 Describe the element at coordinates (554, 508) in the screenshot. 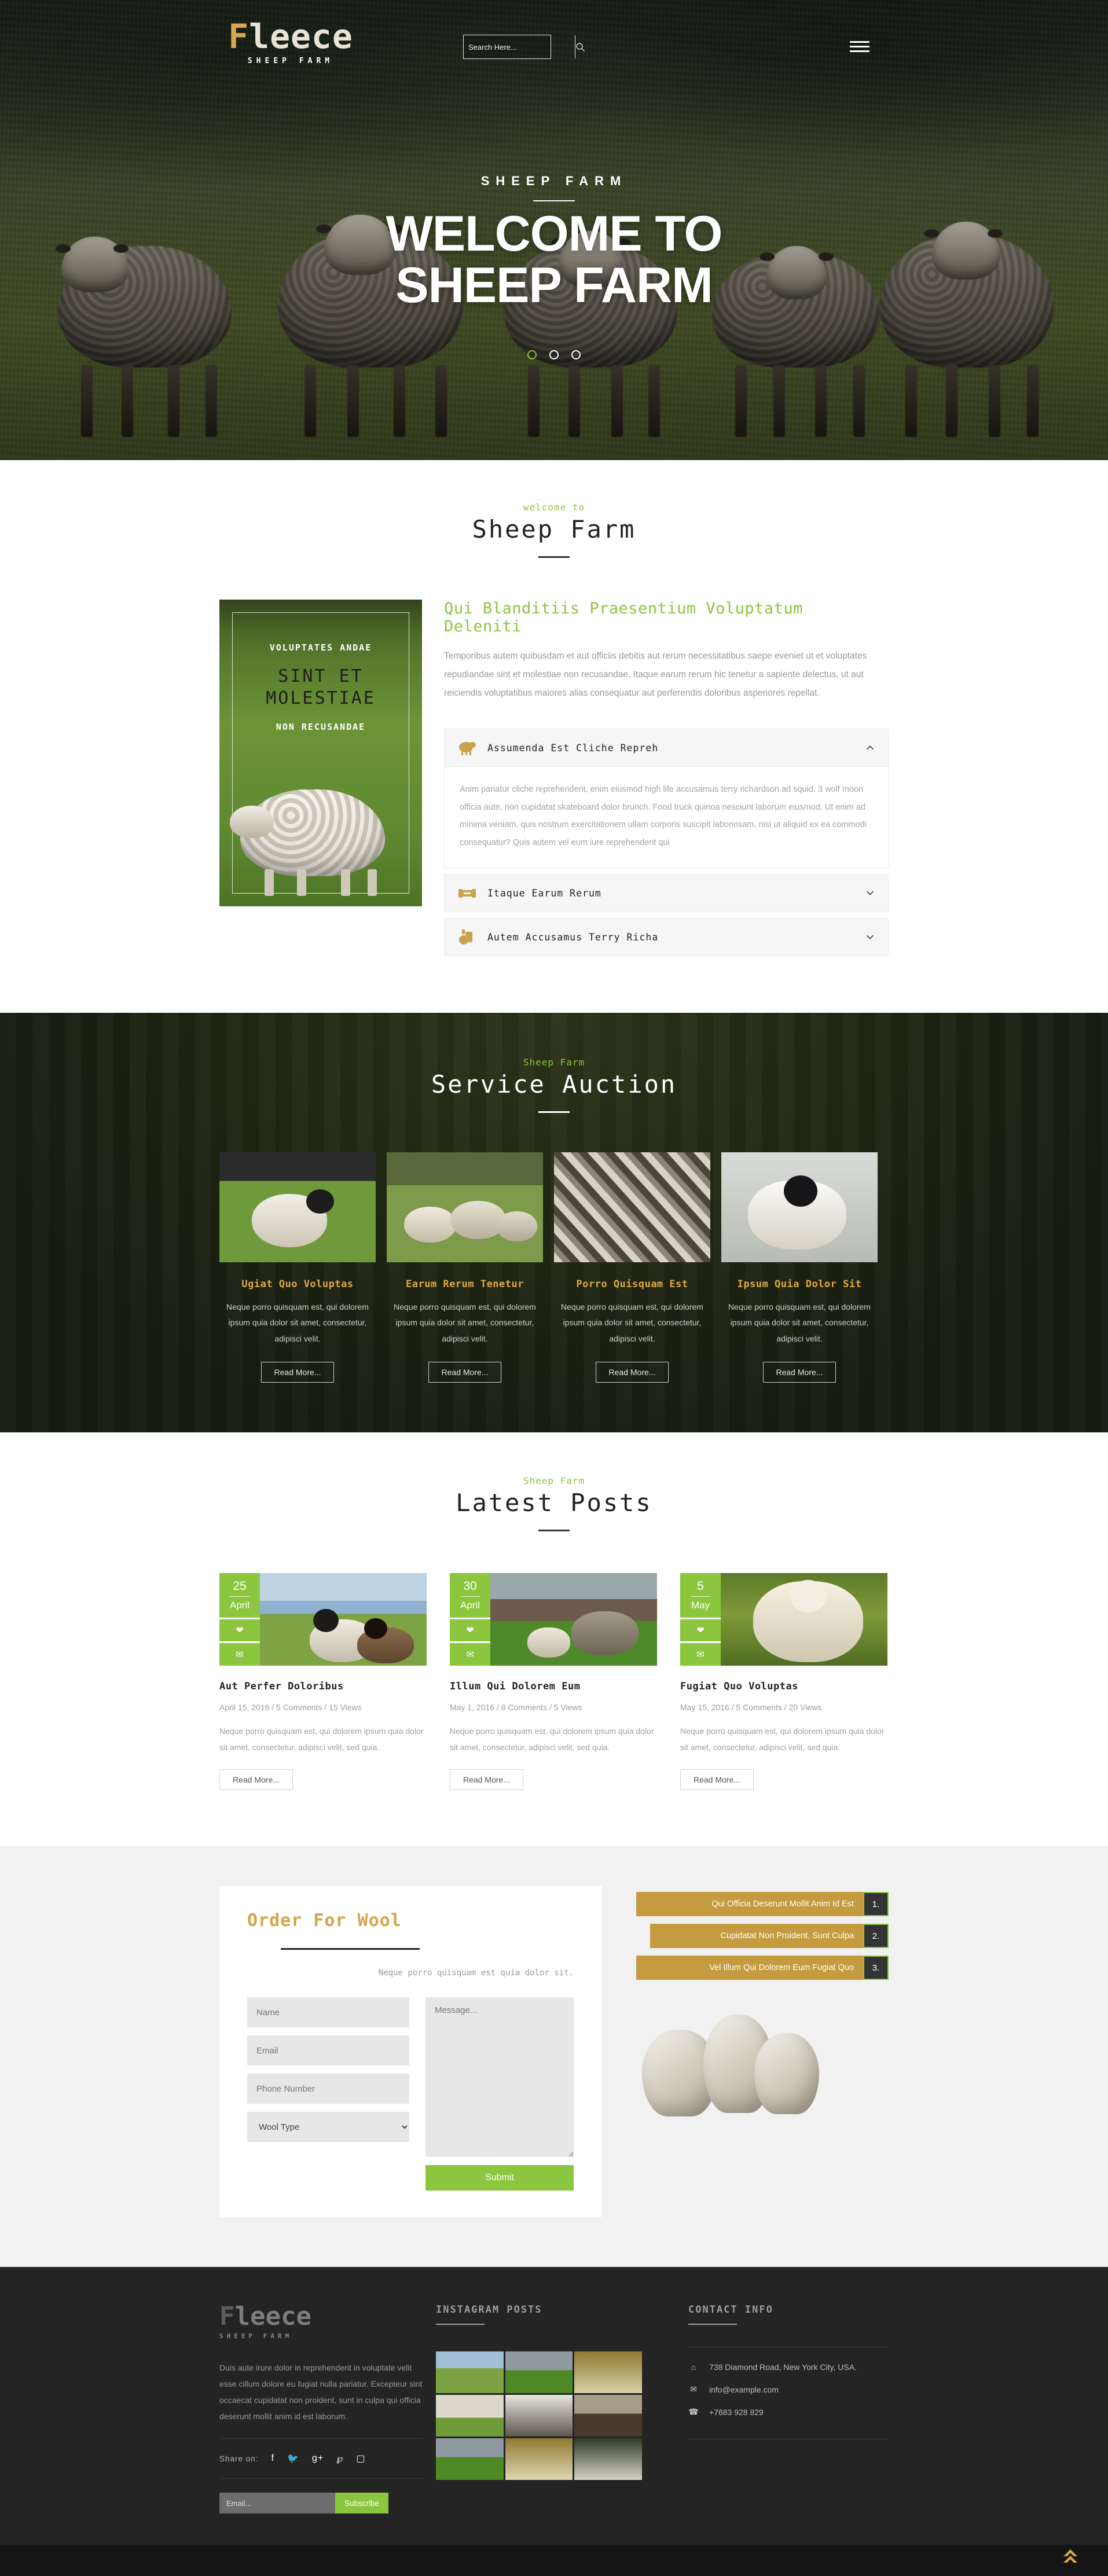

I see `about-kicker: welcome to` at that location.